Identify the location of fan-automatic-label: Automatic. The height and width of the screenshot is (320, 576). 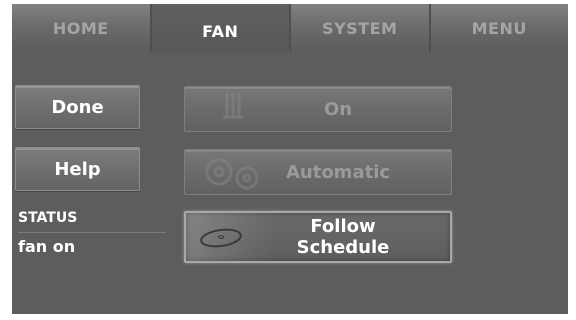
(338, 172).